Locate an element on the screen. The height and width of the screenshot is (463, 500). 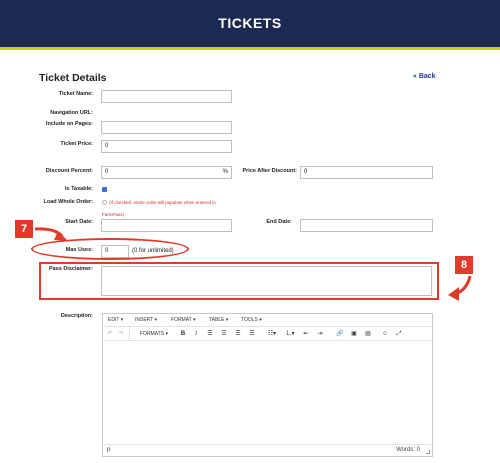
section-title: Ticket Details is located at coordinates (73, 78).